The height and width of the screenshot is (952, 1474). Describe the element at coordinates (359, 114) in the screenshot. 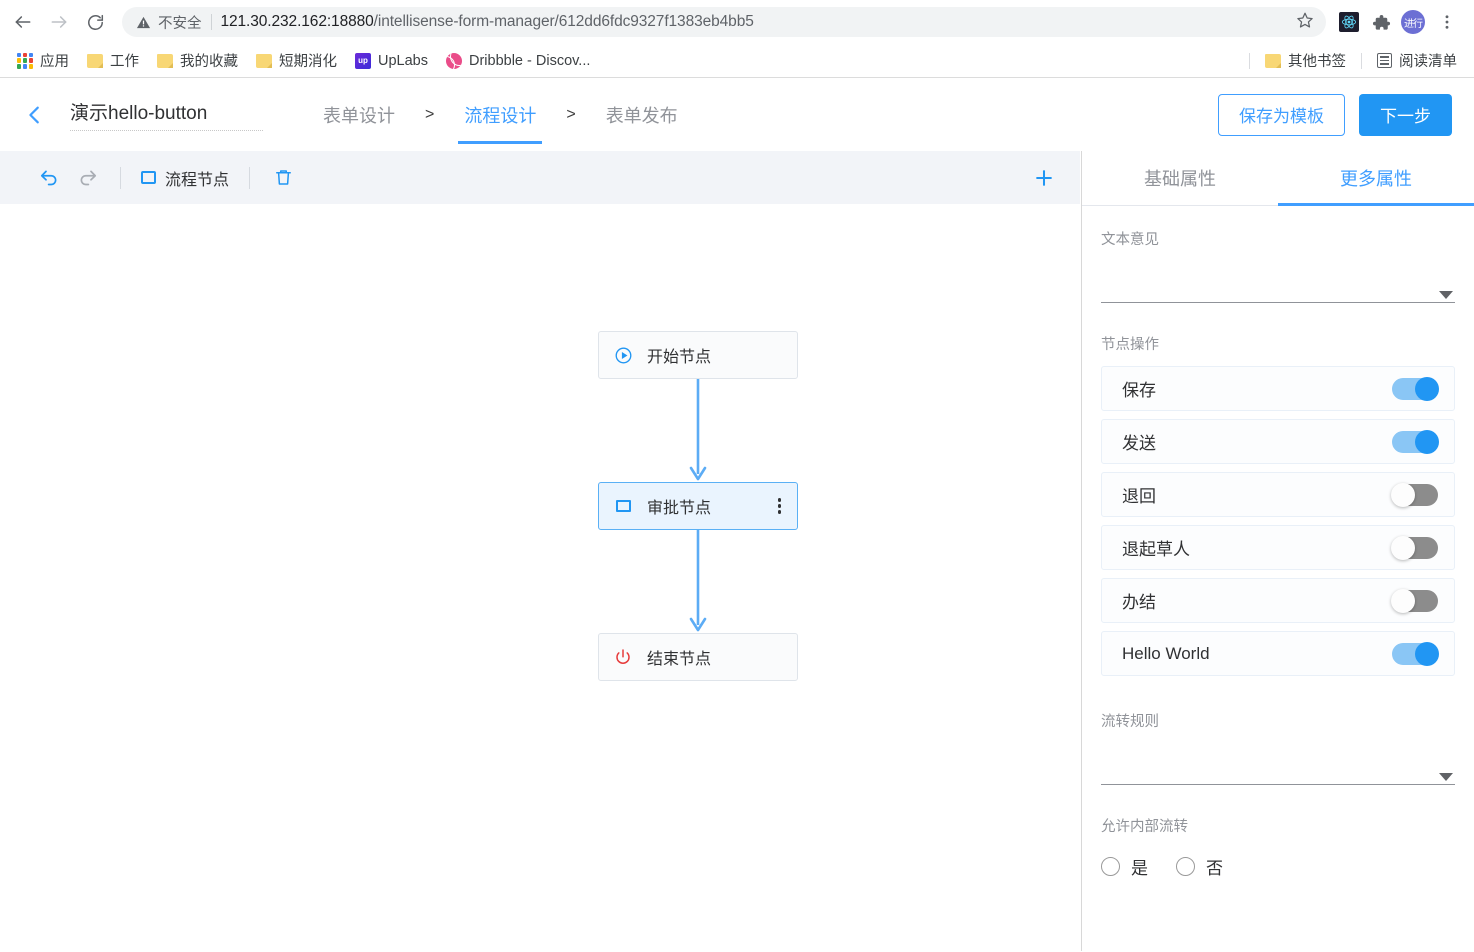

I see `tab-form-design: 表单设计` at that location.